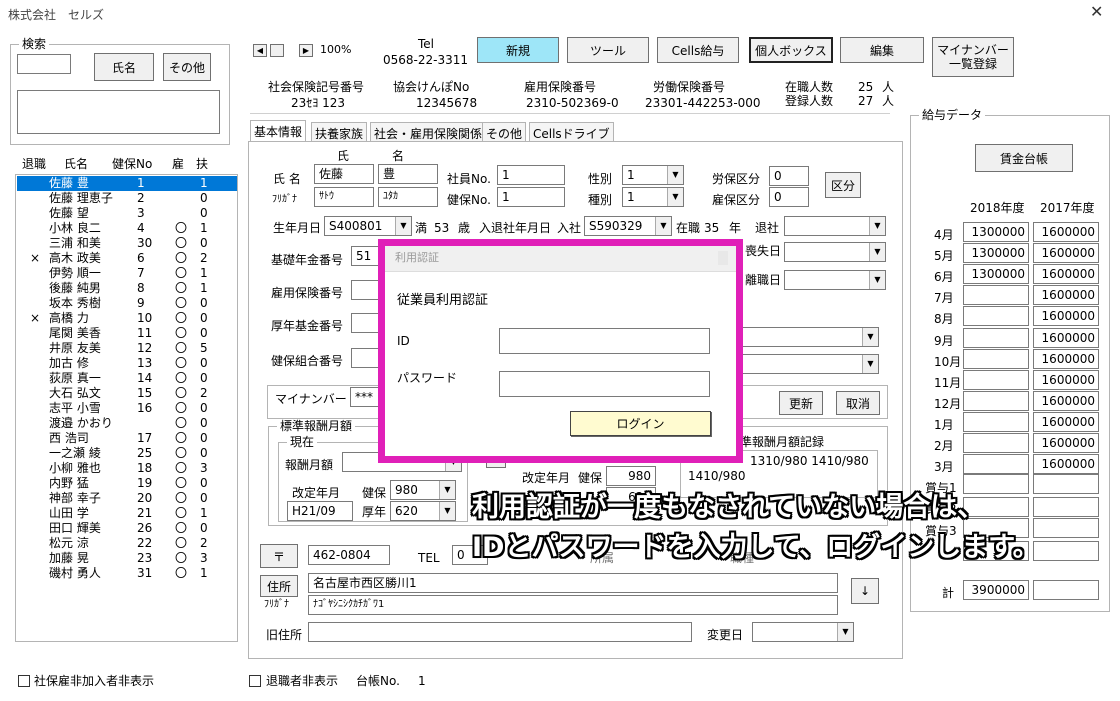 This screenshot has width=1120, height=701. What do you see at coordinates (858, 403) in the screenshot?
I see `cancel-button: 取消` at bounding box center [858, 403].